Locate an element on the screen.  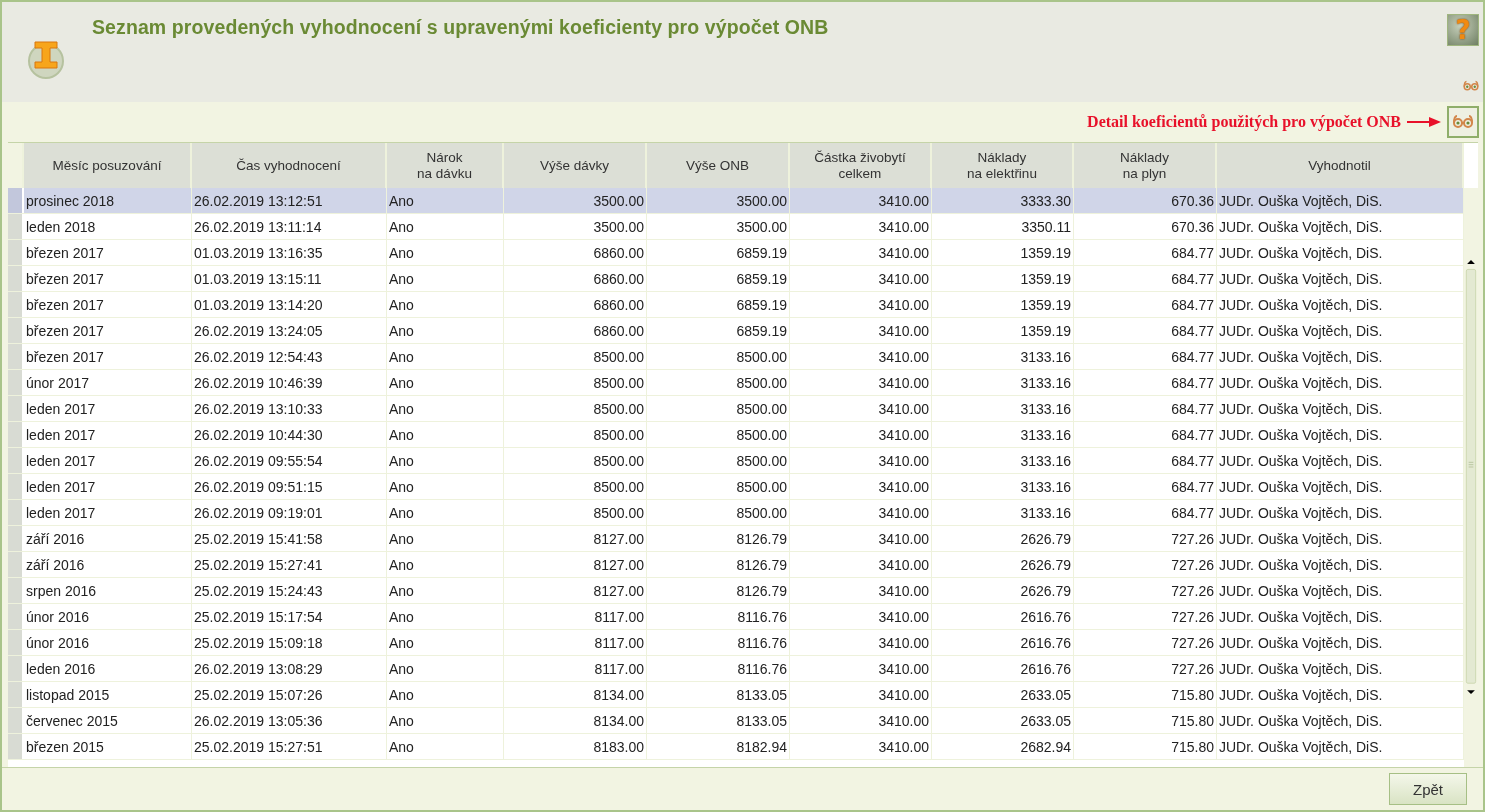
detail-button is located at coordinates (1463, 122).